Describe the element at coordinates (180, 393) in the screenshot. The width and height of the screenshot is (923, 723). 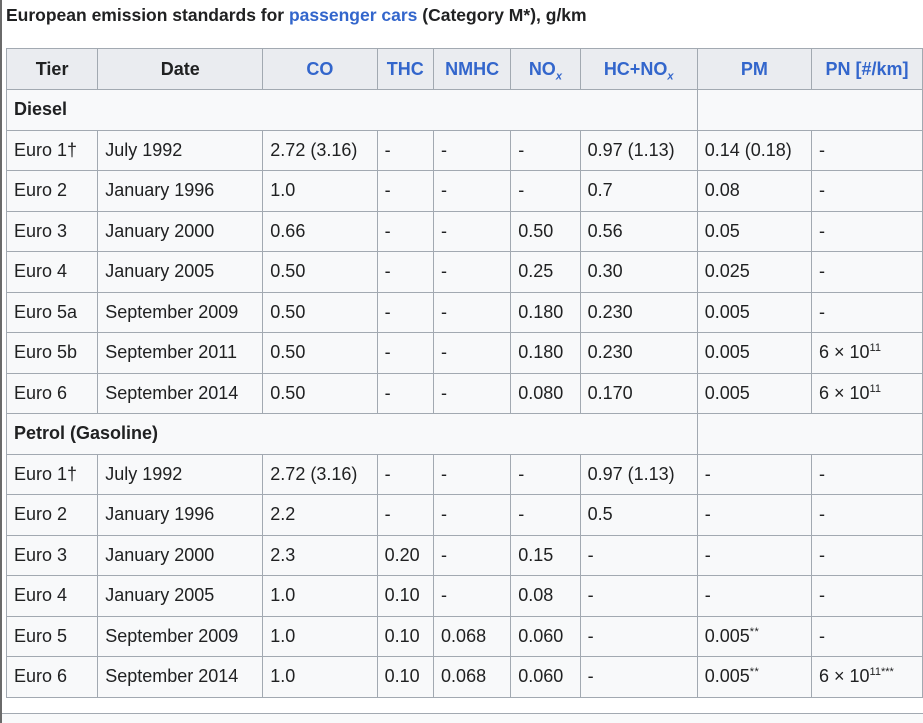
I see `cell-date: September 2014` at that location.